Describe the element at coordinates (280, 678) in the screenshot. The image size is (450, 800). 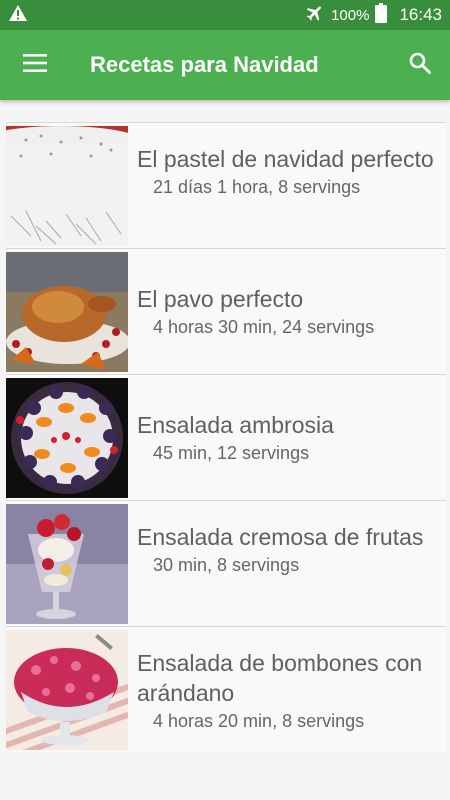
I see `recipe-title: Ensalada de bombones con arándano` at that location.